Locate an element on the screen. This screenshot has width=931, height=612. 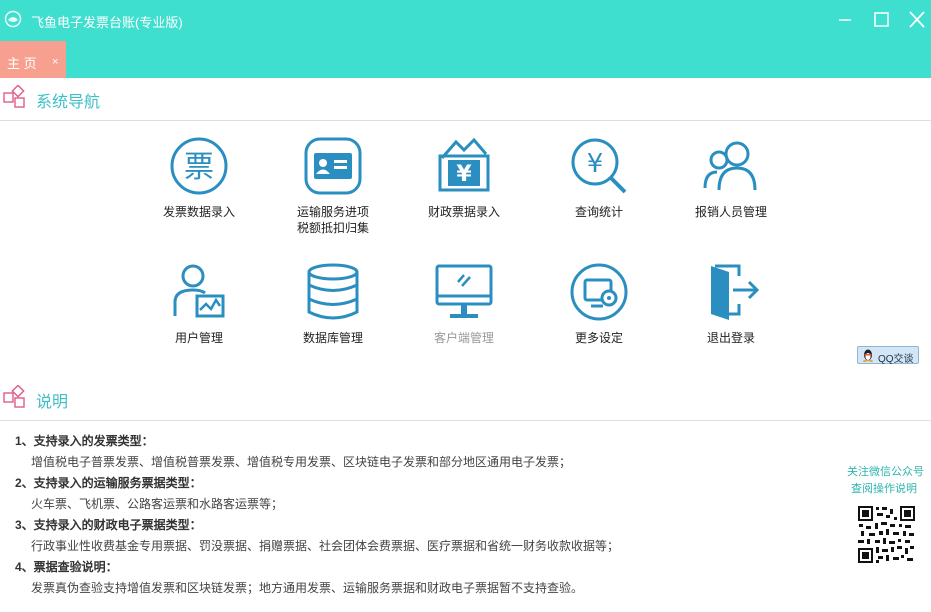
svg-text: 票 is located at coordinates (199, 167).